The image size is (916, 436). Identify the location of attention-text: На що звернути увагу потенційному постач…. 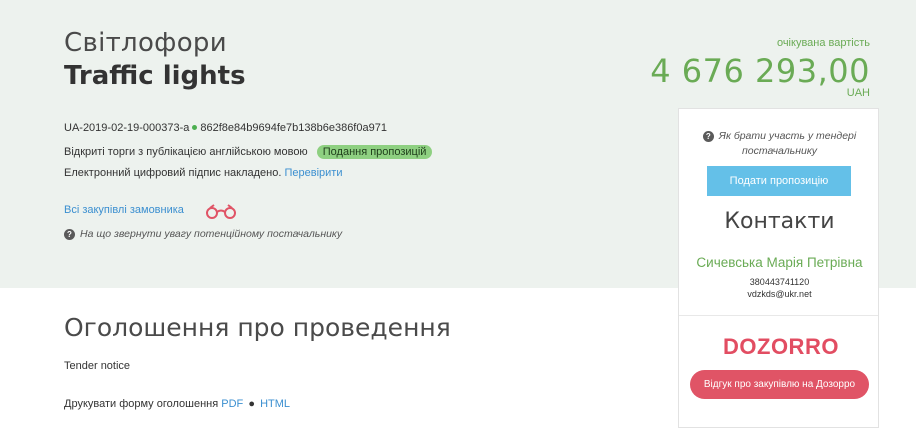
(211, 234).